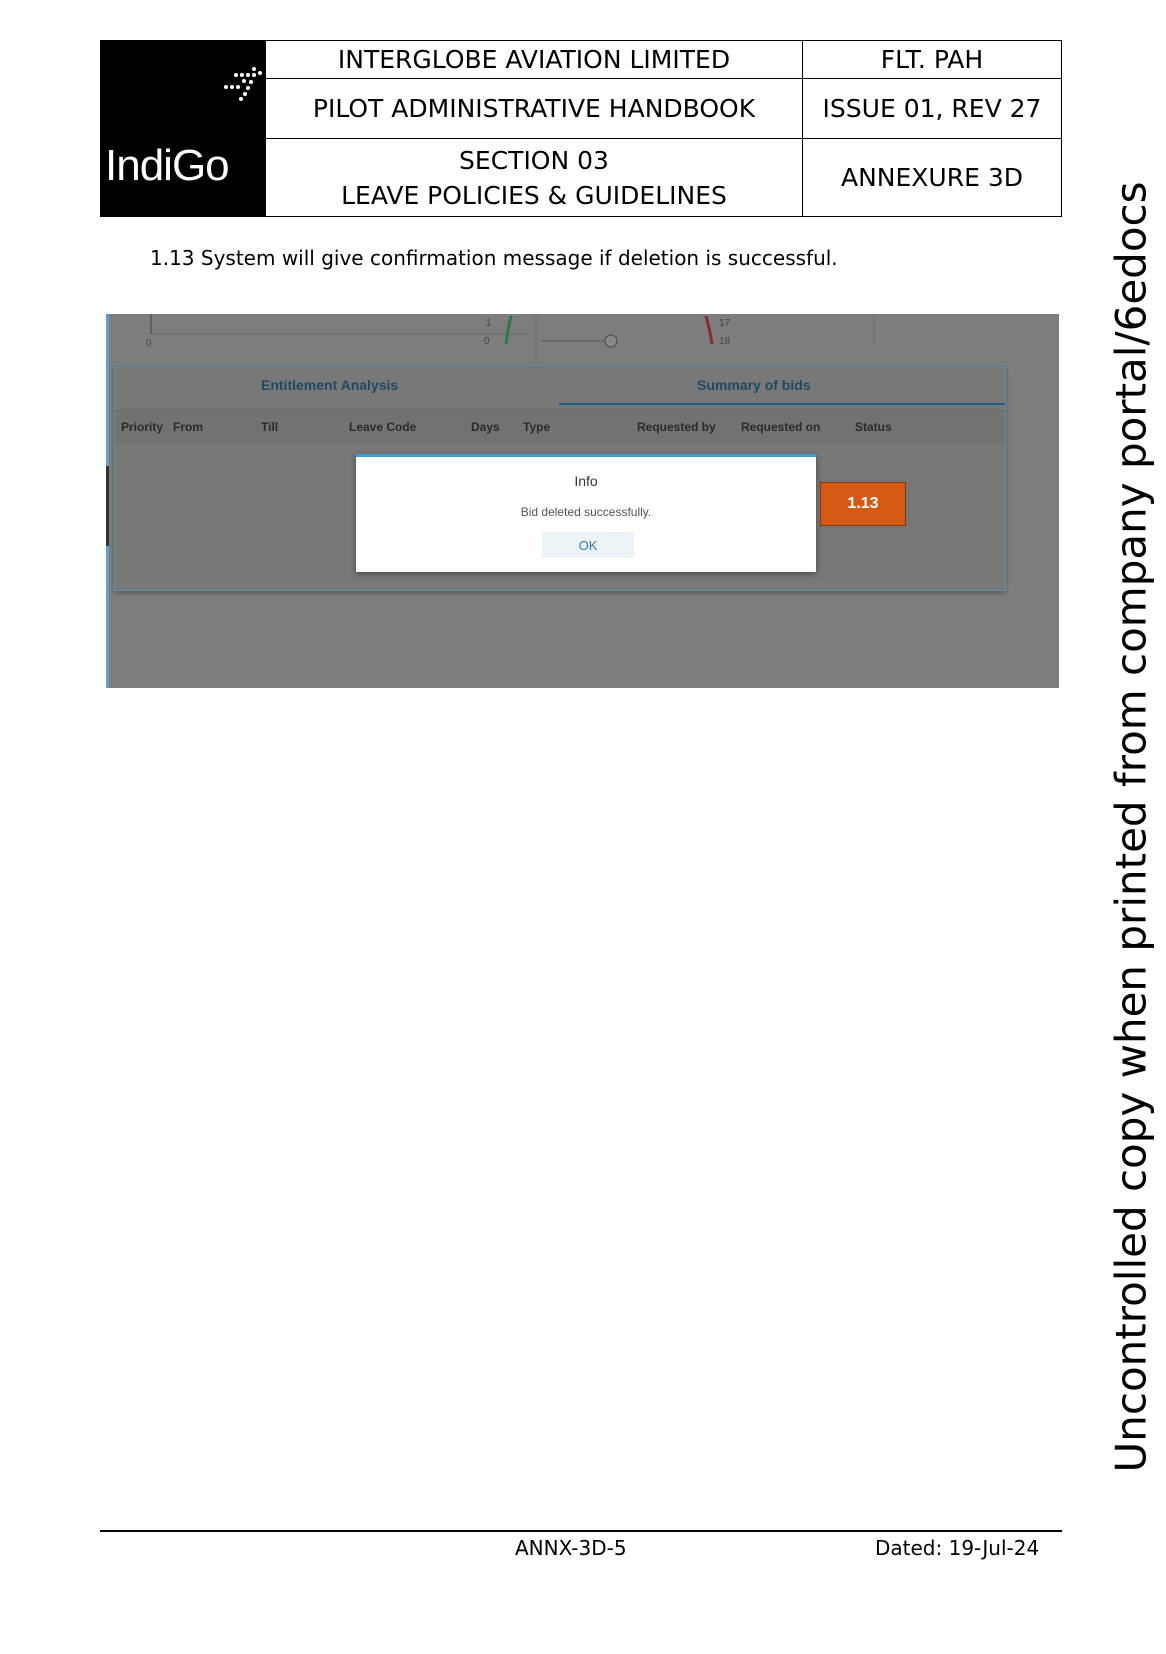  I want to click on section-title: LEAVE POLICIES & GUIDELINES, so click(534, 195).